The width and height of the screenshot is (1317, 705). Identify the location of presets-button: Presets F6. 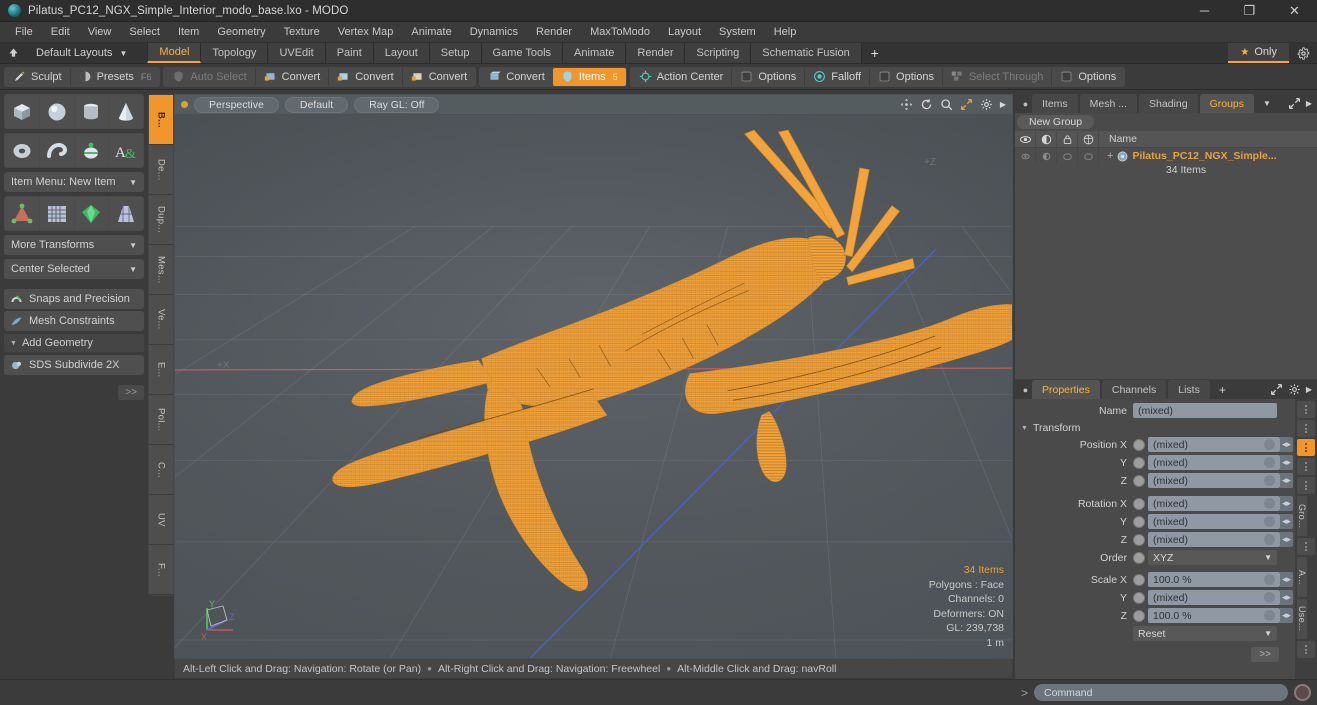
(114, 76).